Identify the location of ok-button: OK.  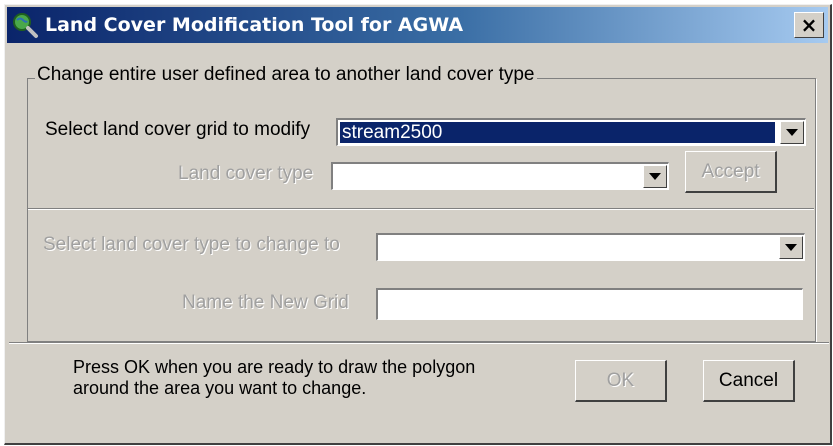
(621, 381).